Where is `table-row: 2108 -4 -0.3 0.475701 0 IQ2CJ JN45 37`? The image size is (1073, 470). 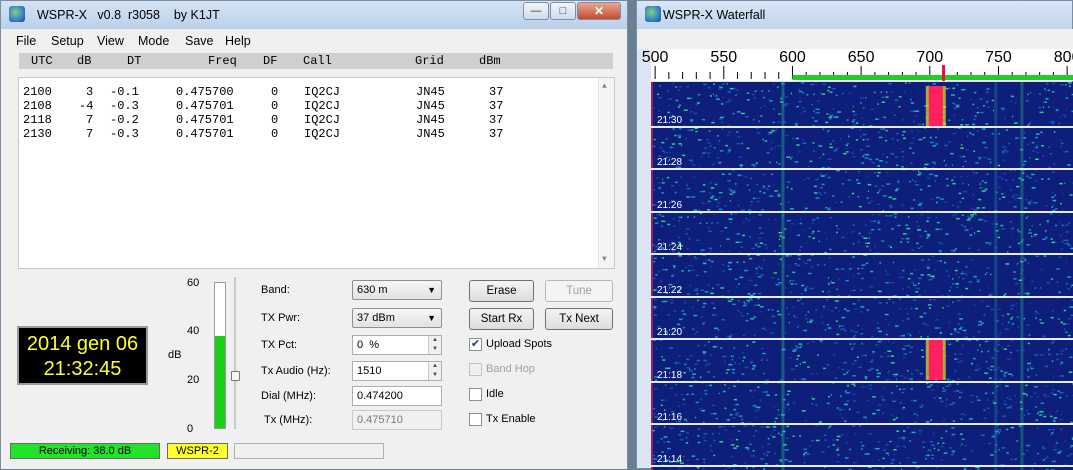 table-row: 2108 -4 -0.3 0.475701 0 IQ2CJ JN45 37 is located at coordinates (309, 104).